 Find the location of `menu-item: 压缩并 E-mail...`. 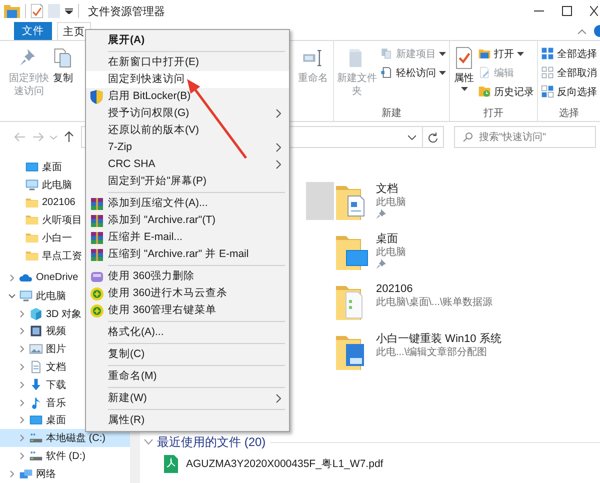

menu-item: 压缩并 E-mail... is located at coordinates (187, 237).